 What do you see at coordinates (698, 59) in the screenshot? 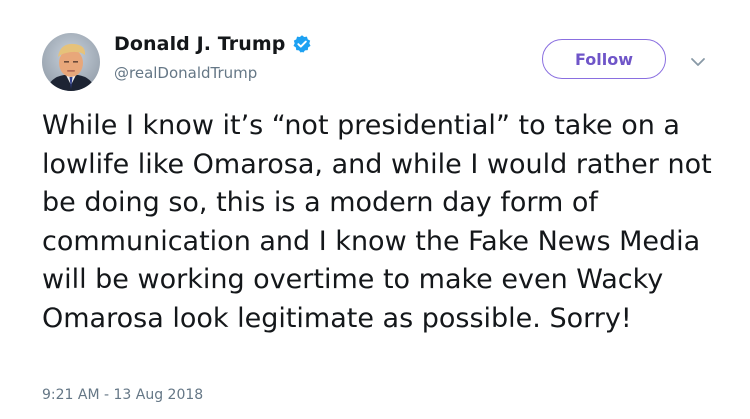
I see `chevron-down-icon` at bounding box center [698, 59].